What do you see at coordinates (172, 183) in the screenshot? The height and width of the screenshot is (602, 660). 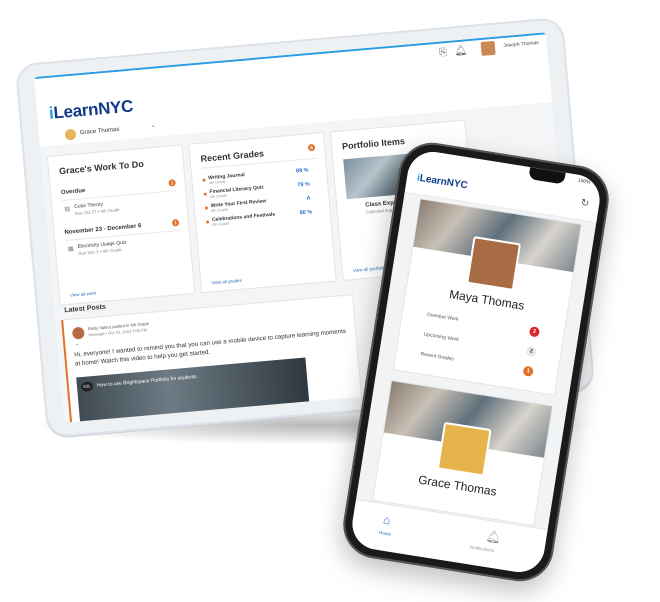 I see `overdue-count-badge: 1` at bounding box center [172, 183].